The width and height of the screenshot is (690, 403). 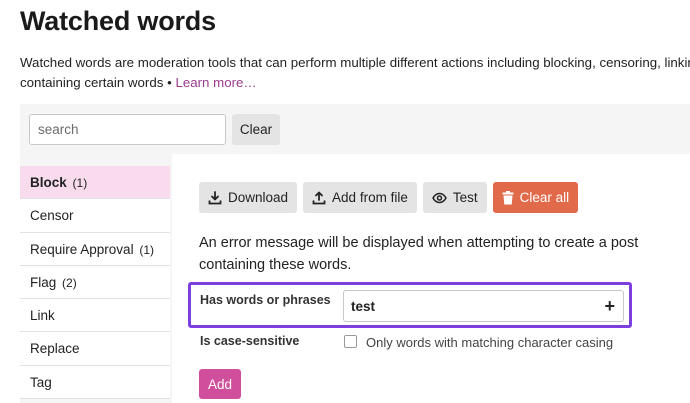 What do you see at coordinates (118, 21) in the screenshot?
I see `page-title: Watched words` at bounding box center [118, 21].